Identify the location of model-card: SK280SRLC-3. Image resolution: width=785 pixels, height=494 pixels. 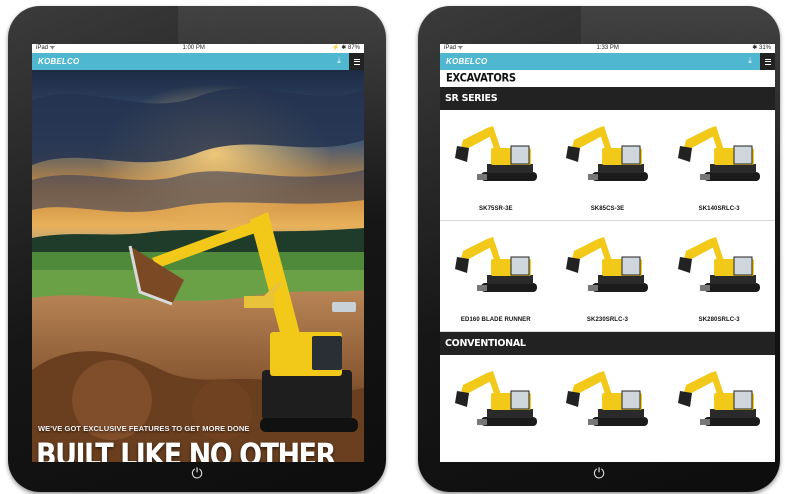
(719, 276).